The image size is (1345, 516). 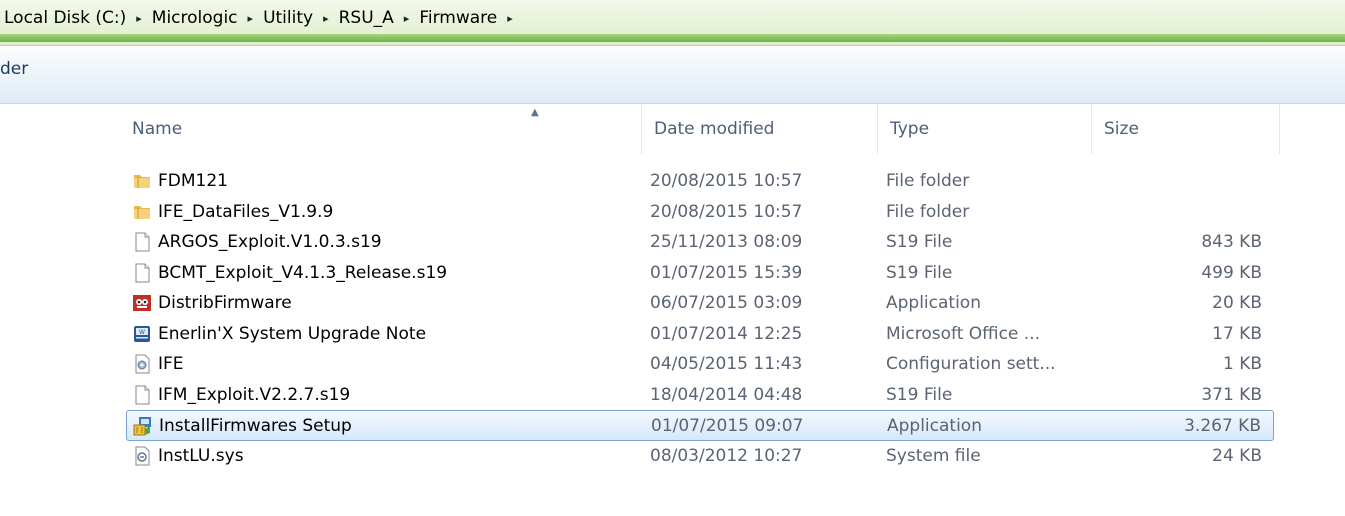 What do you see at coordinates (458, 18) in the screenshot?
I see `breadcrumb-item-firmware: Firmware` at bounding box center [458, 18].